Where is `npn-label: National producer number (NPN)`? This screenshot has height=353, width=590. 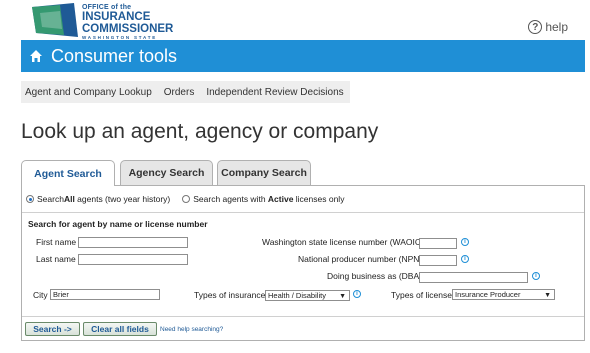
npn-label: National producer number (NPN) is located at coordinates (360, 259).